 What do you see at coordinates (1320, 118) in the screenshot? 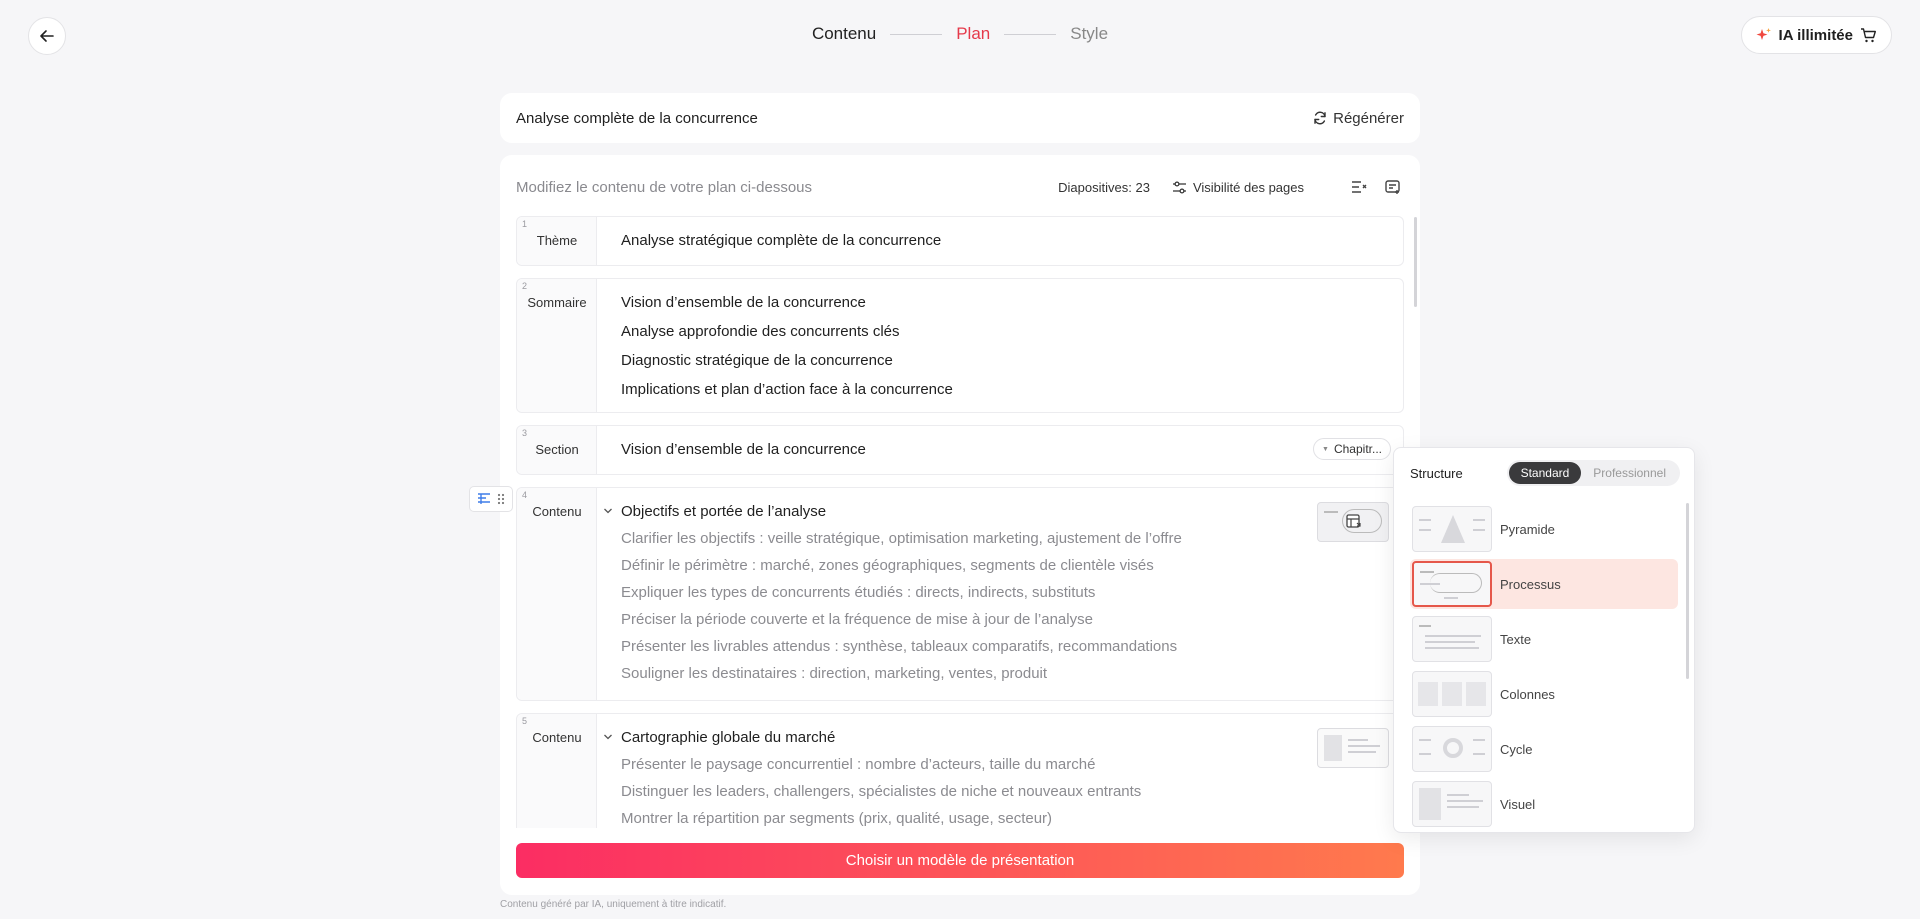
I see `refresh-icon` at bounding box center [1320, 118].